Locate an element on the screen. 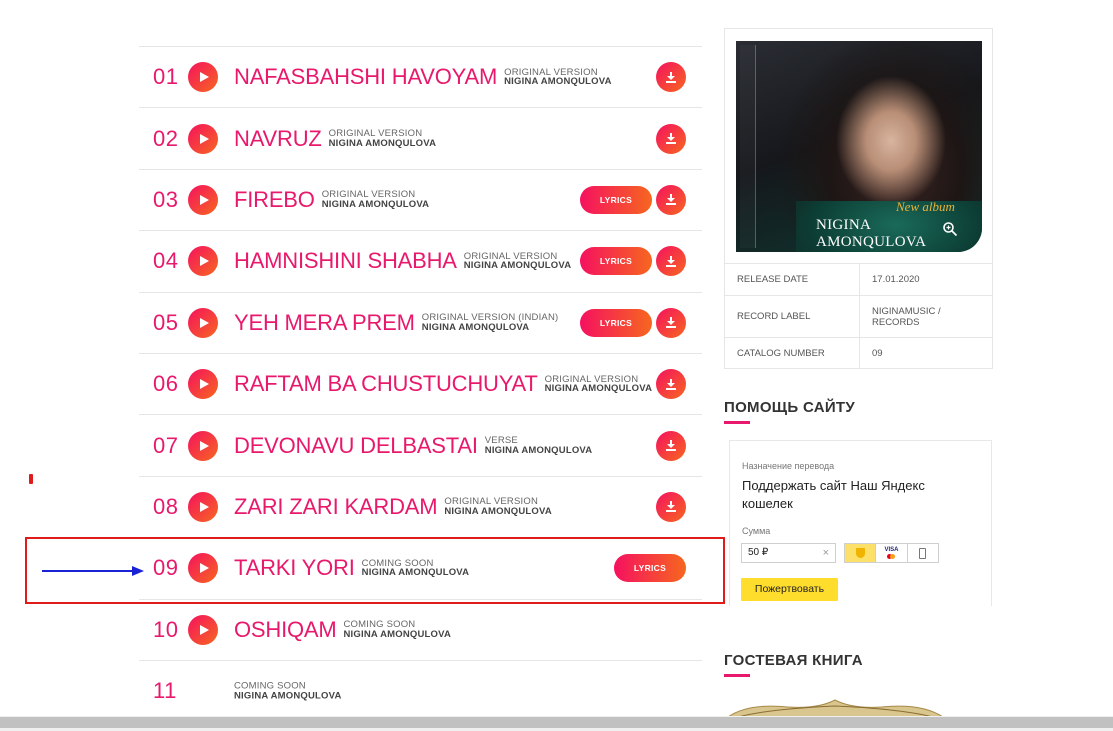 The width and height of the screenshot is (1113, 731). track-title: RAFTAM BA CHUSTUCHUYAT is located at coordinates (386, 384).